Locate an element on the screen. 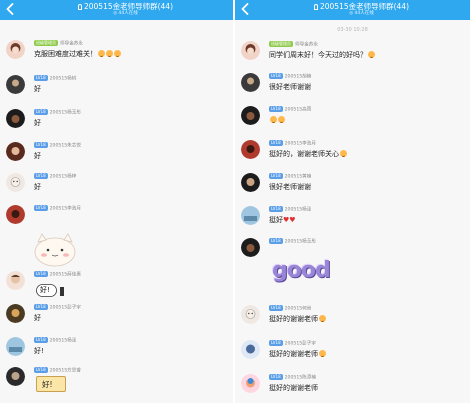 Image resolution: width=470 pixels, height=403 pixels. pin-icon is located at coordinates (315, 7).